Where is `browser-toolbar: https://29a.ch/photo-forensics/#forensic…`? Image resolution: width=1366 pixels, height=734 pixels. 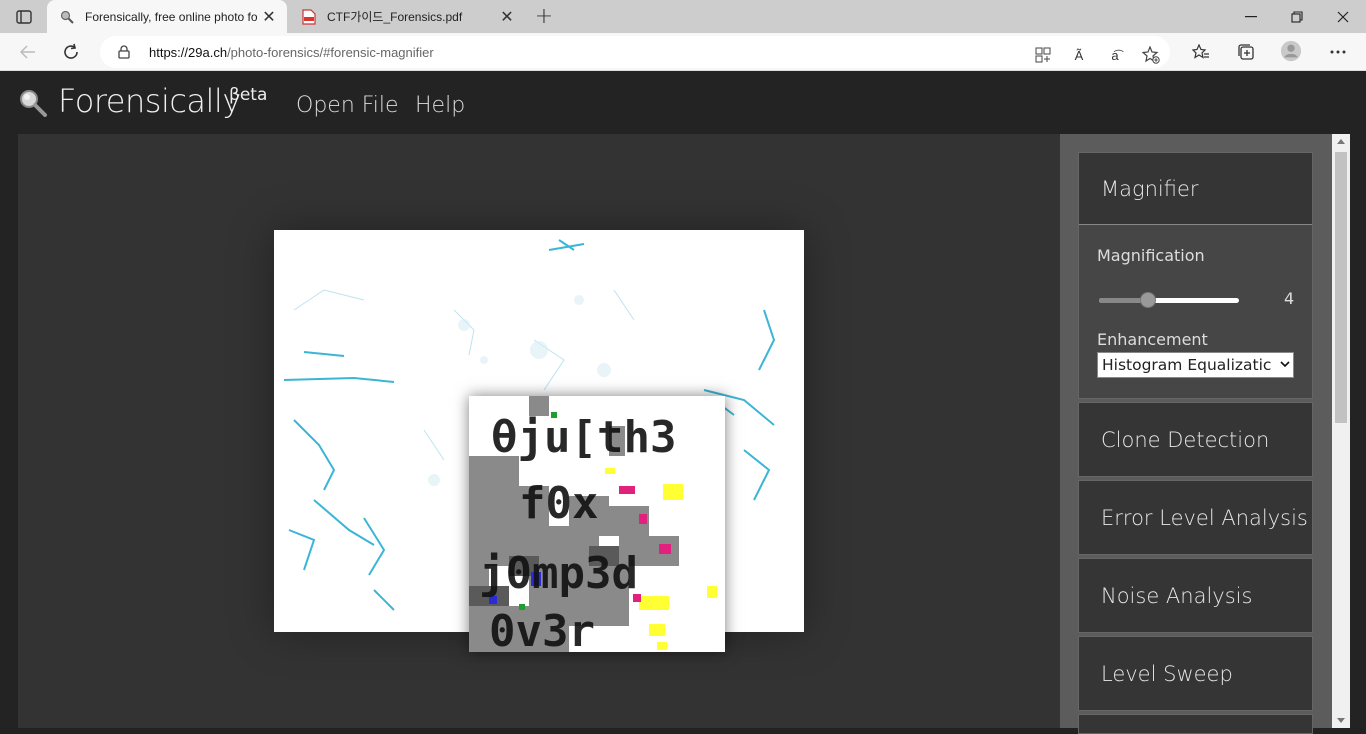 browser-toolbar: https://29a.ch/photo-forensics/#forensic… is located at coordinates (683, 52).